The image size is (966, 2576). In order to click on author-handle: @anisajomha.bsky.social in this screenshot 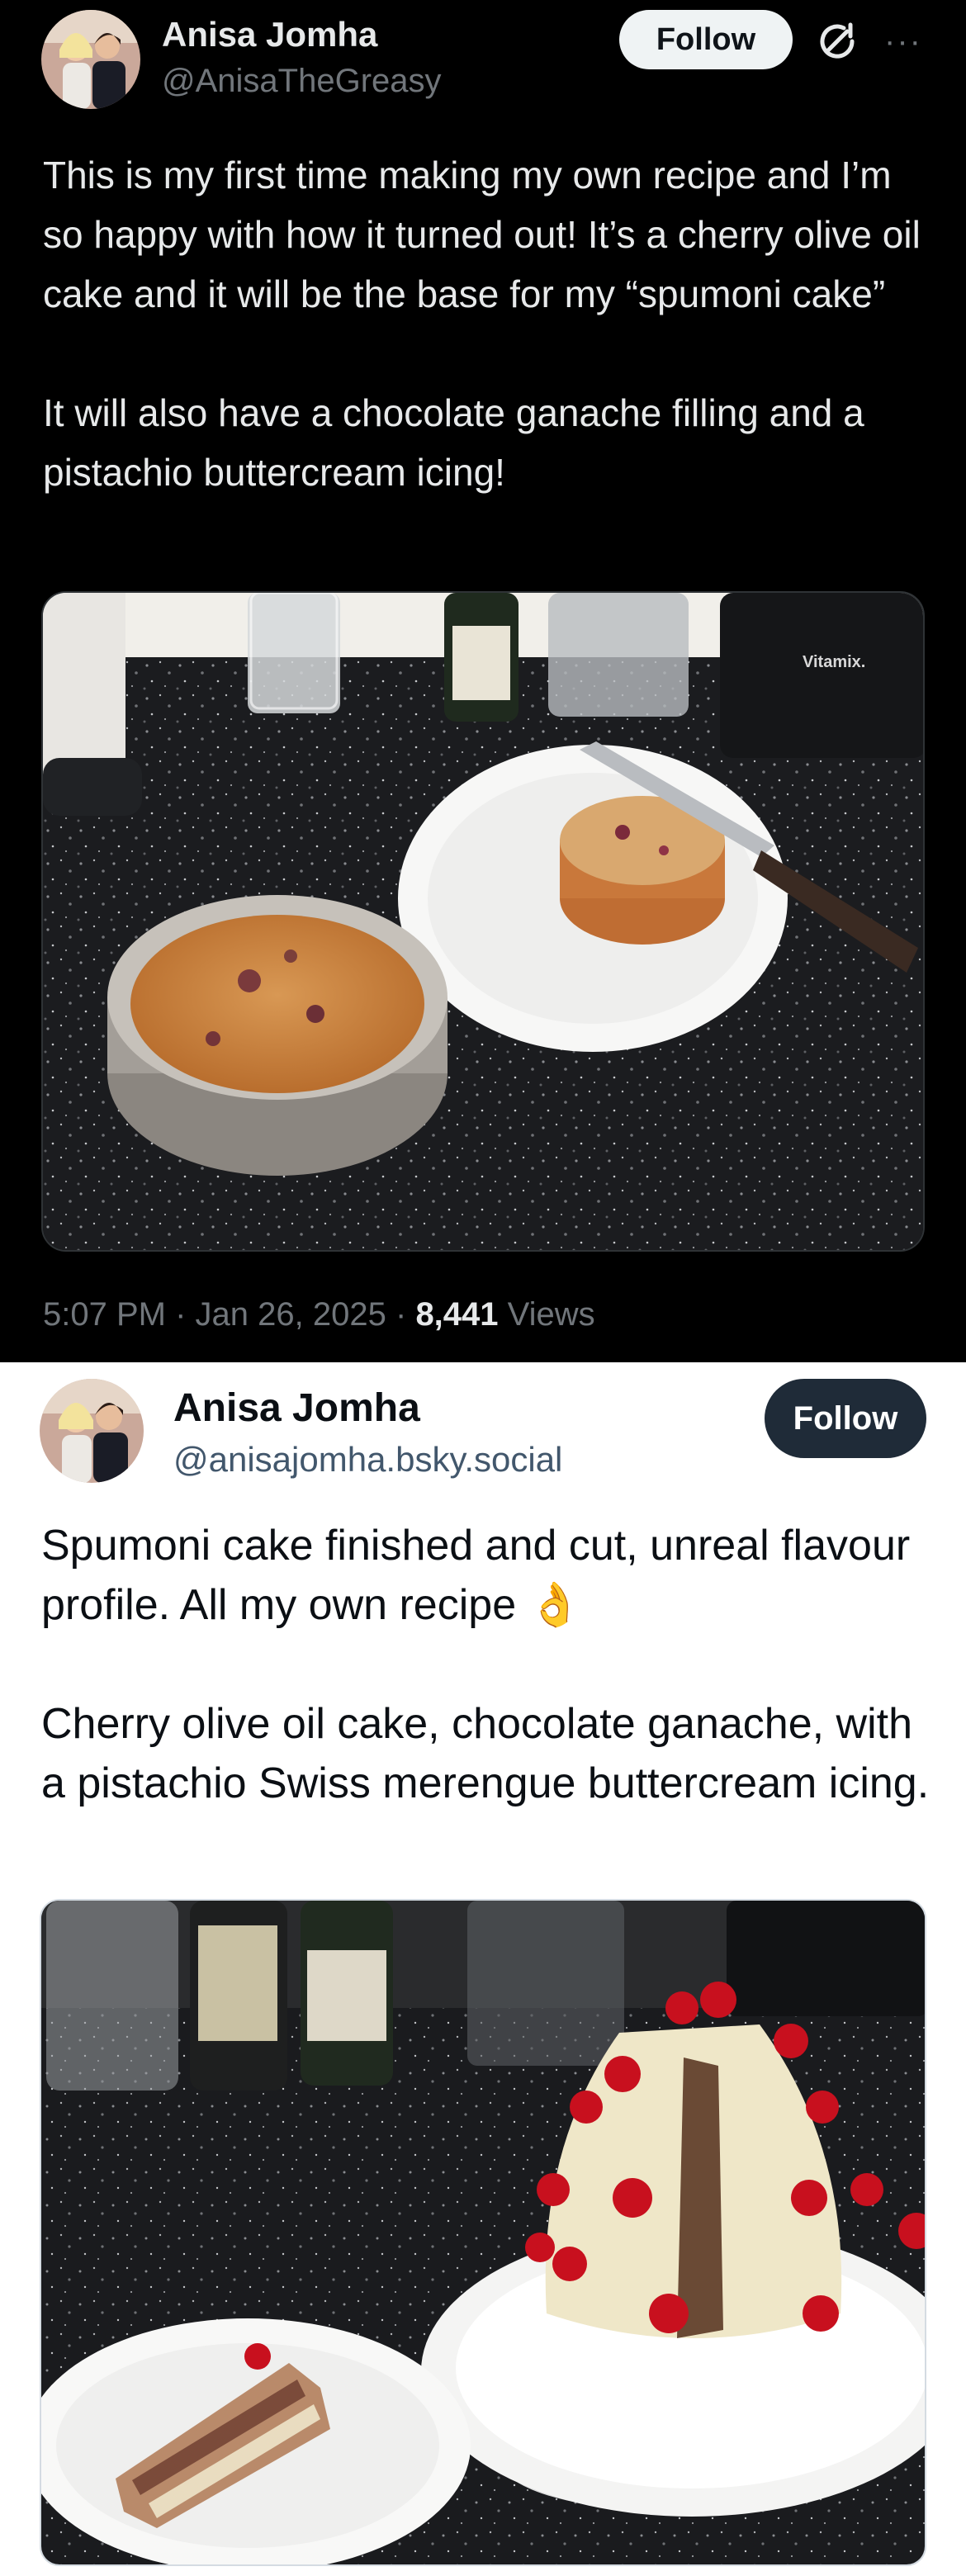, I will do `click(367, 1460)`.